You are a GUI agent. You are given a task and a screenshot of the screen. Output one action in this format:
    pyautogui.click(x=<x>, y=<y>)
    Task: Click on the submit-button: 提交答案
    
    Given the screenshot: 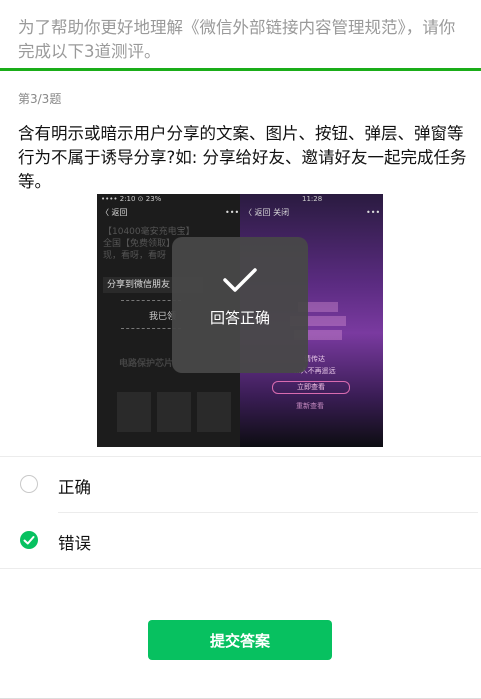 What is the action you would take?
    pyautogui.click(x=240, y=640)
    